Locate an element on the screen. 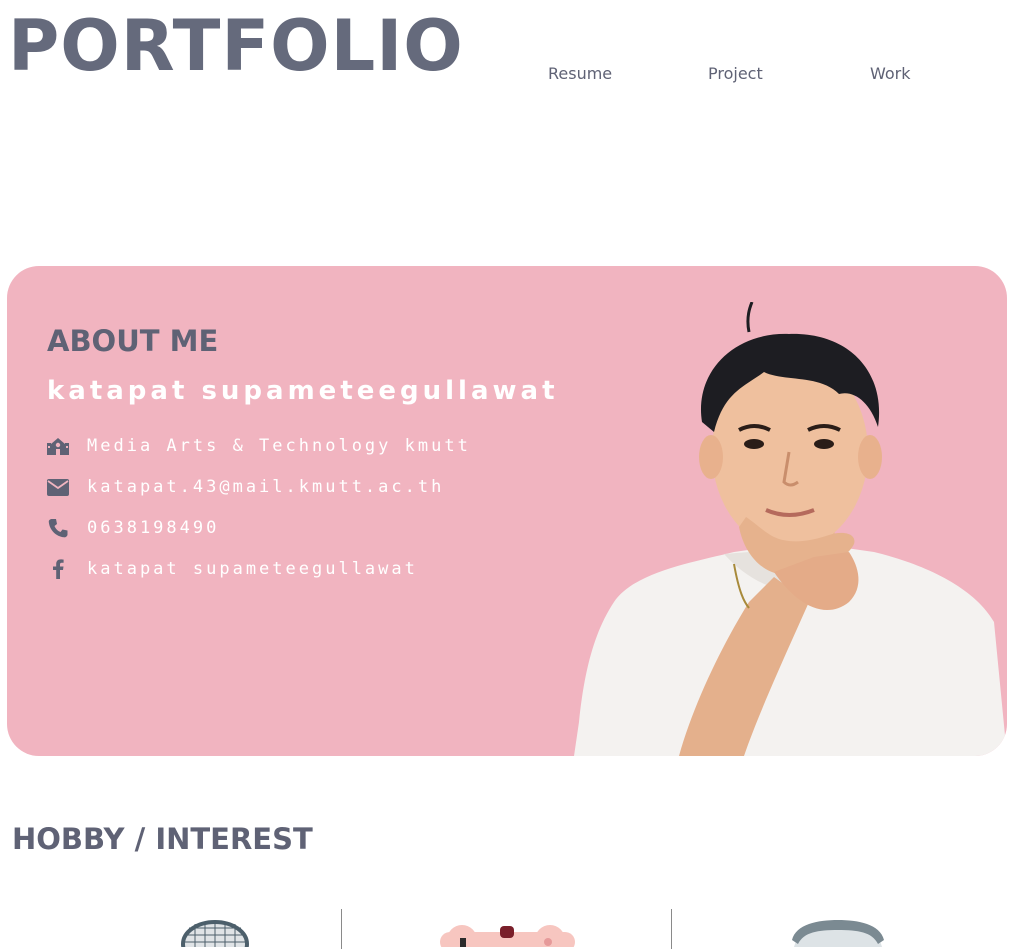 The width and height of the screenshot is (1016, 949). envelope-icon is located at coordinates (58, 487).